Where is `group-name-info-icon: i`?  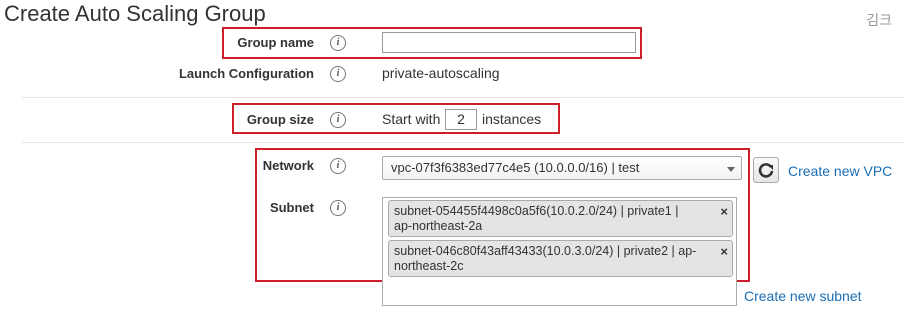
group-name-info-icon: i is located at coordinates (338, 43).